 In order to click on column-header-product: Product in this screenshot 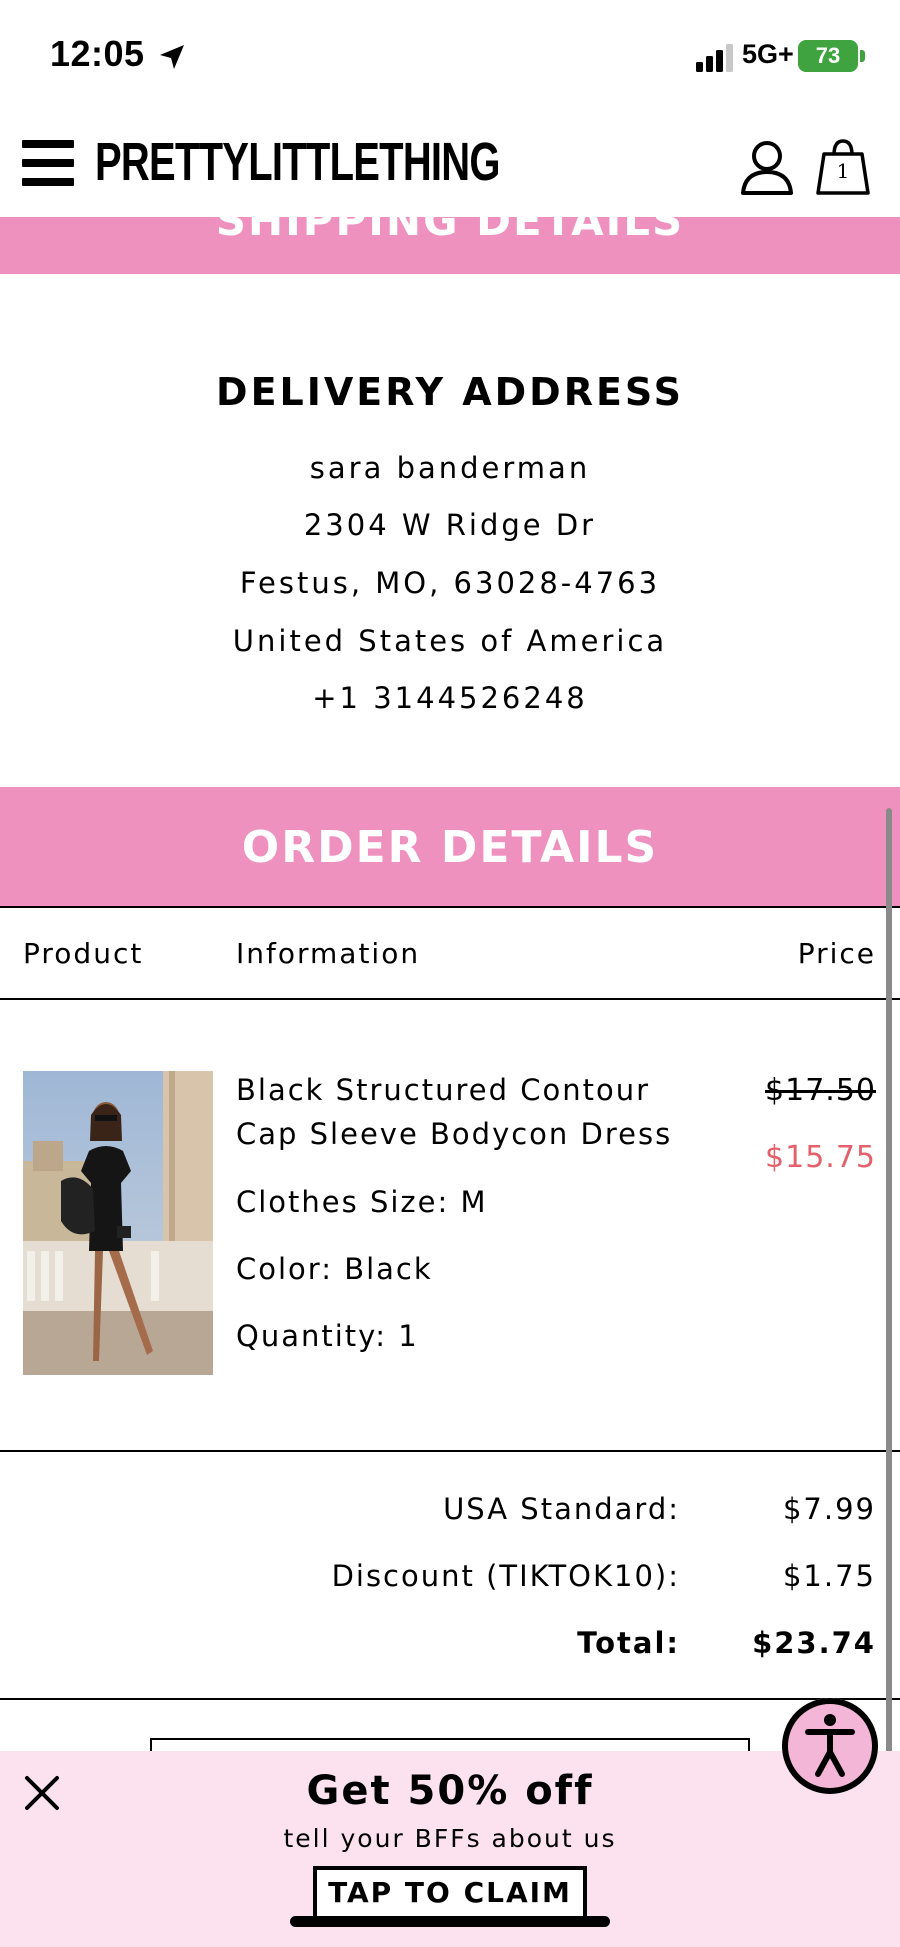, I will do `click(83, 953)`.